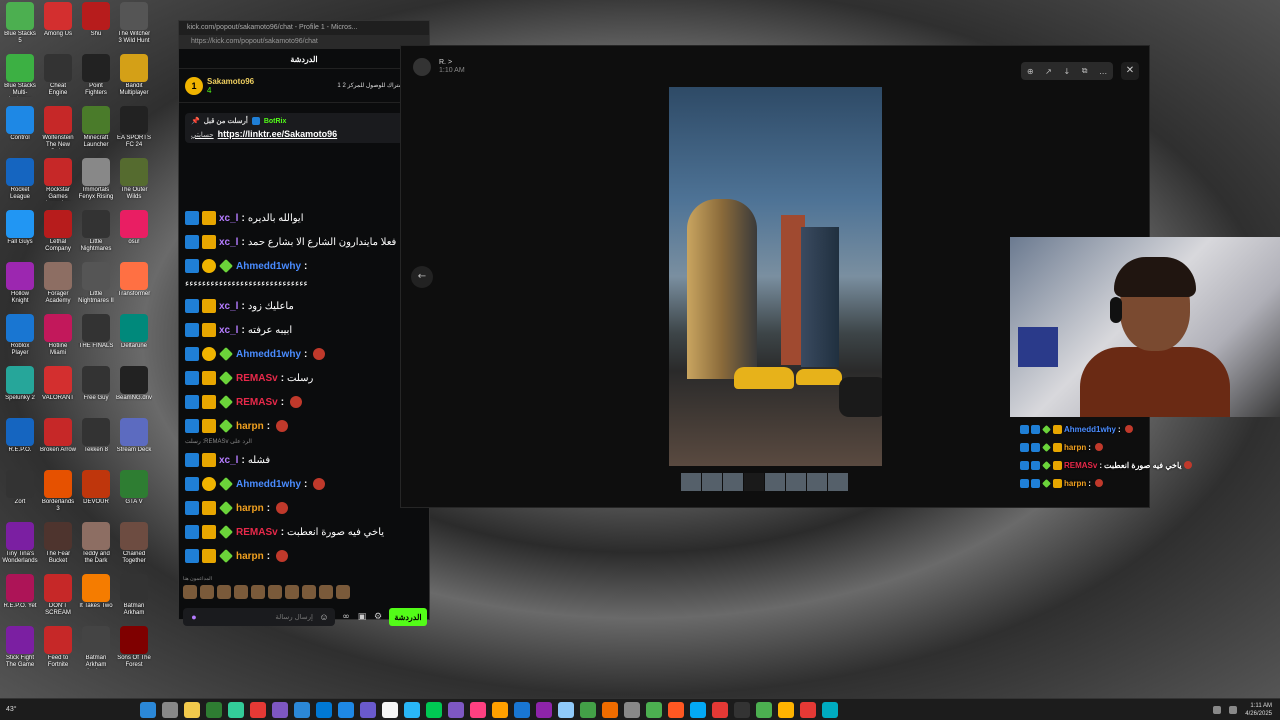 This screenshot has width=1280, height=720. Describe the element at coordinates (1258, 710) in the screenshot. I see `clock: 1:11 AM 4/26/2025` at that location.